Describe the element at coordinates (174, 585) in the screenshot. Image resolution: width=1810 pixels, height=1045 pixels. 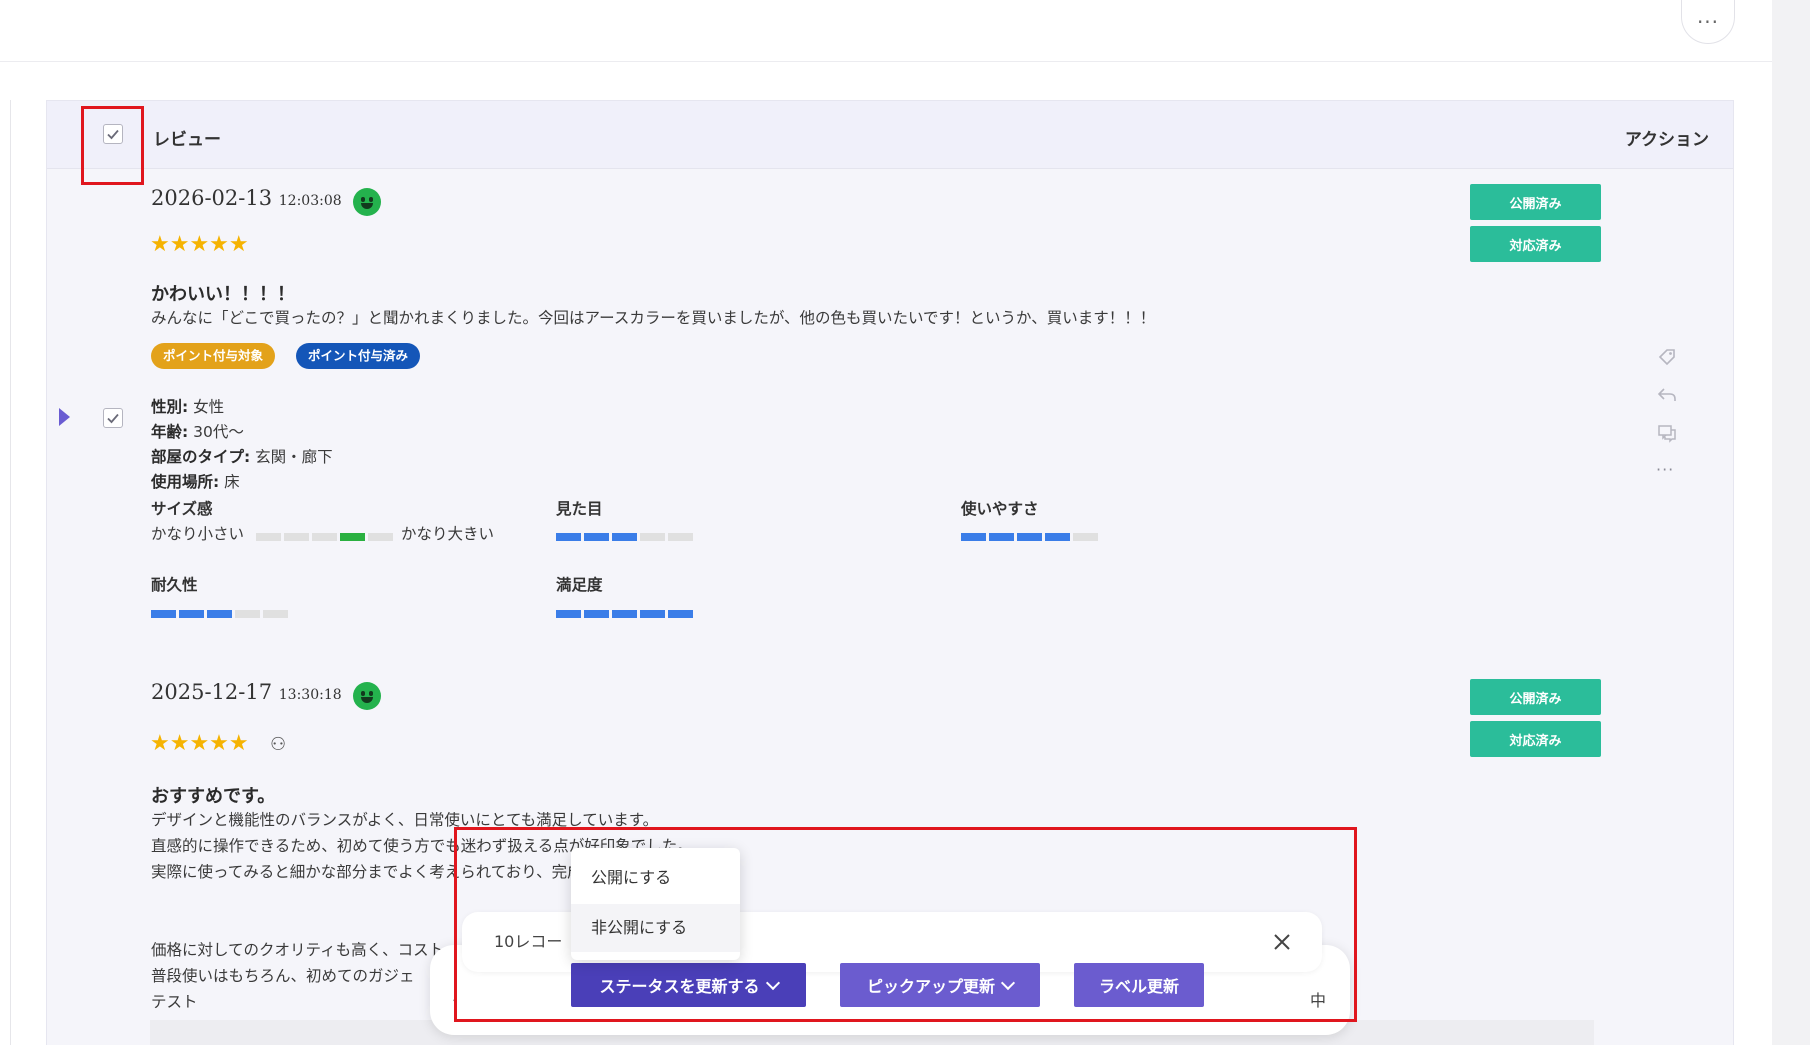
I see `metric-durability-label: 耐久性` at that location.